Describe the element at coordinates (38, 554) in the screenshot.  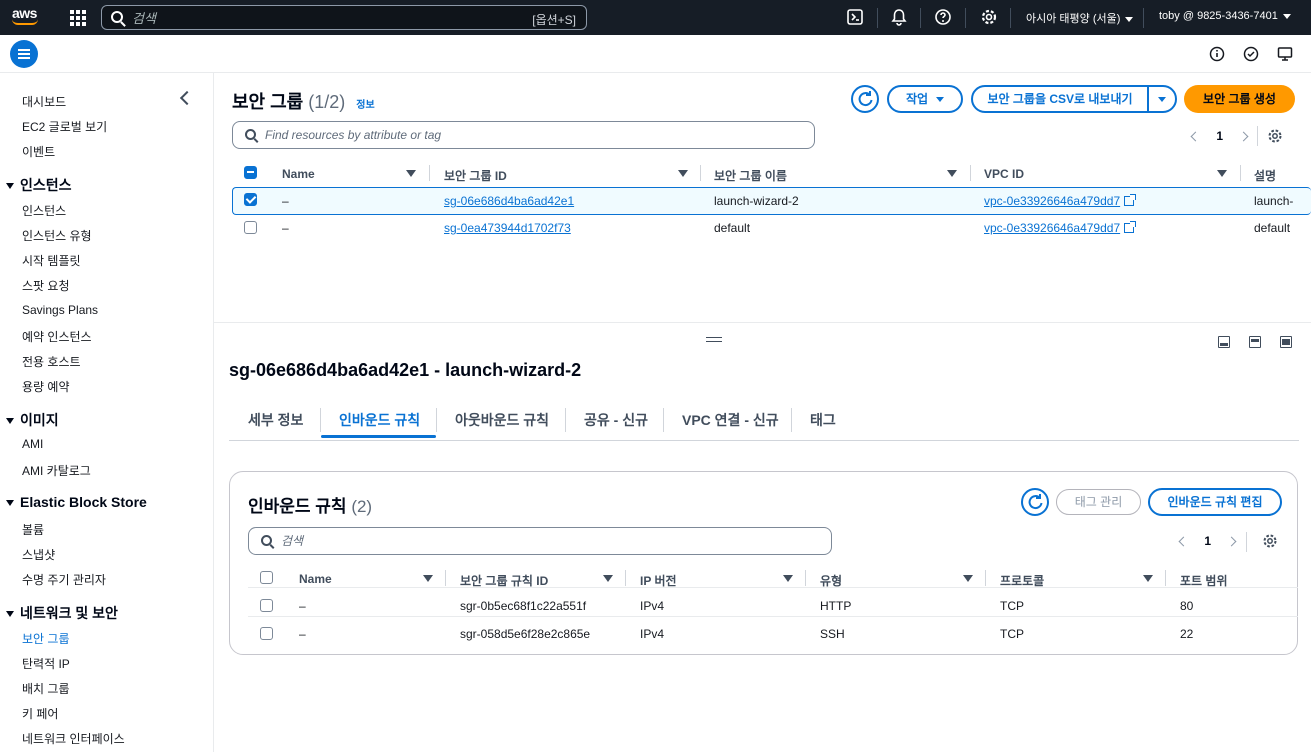
I see `sidebar-item-snapshots: 스냅샷` at that location.